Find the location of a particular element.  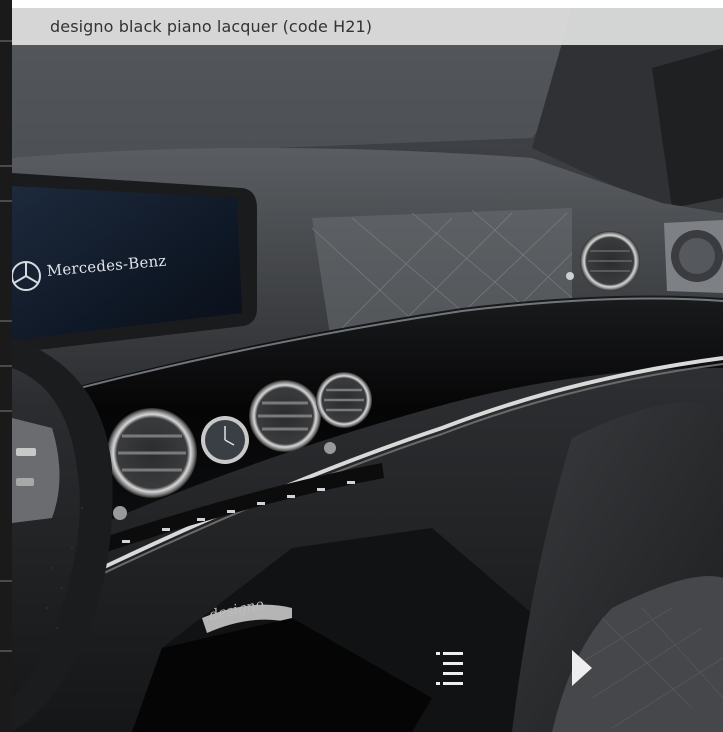

caption-bar: designo black piano lacquer (code H21) is located at coordinates (367, 26).